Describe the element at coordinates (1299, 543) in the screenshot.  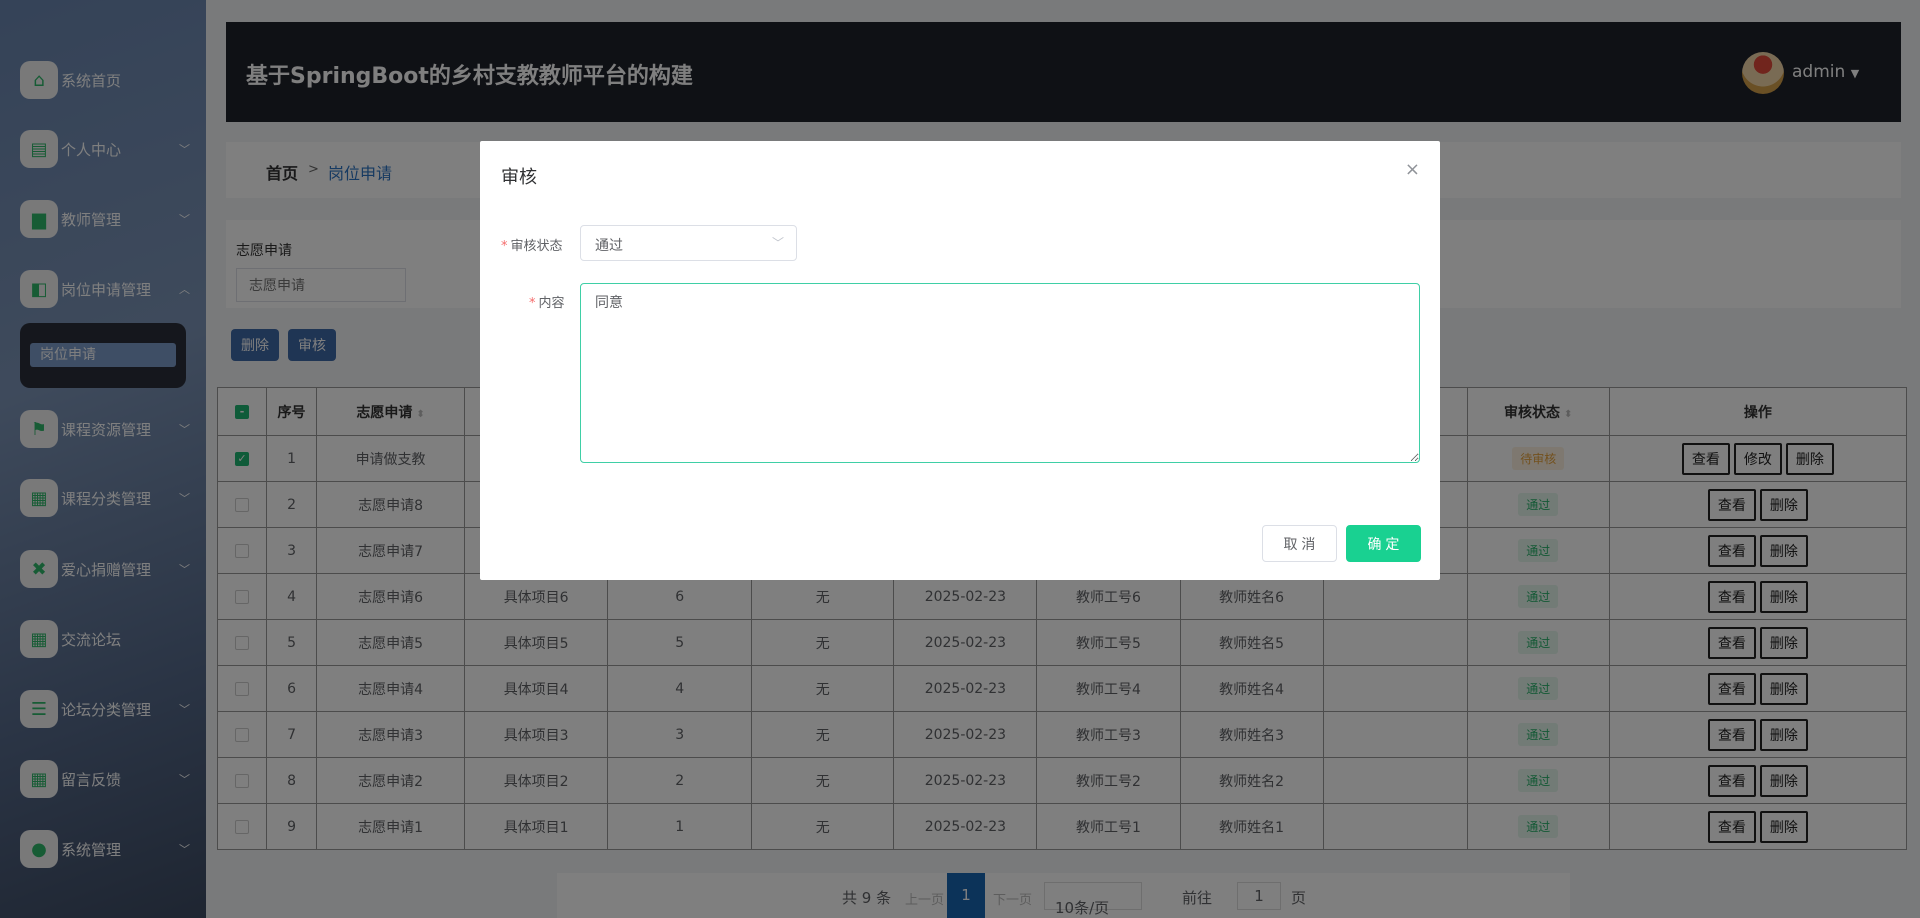
I see `cancel-button: 取 消` at that location.